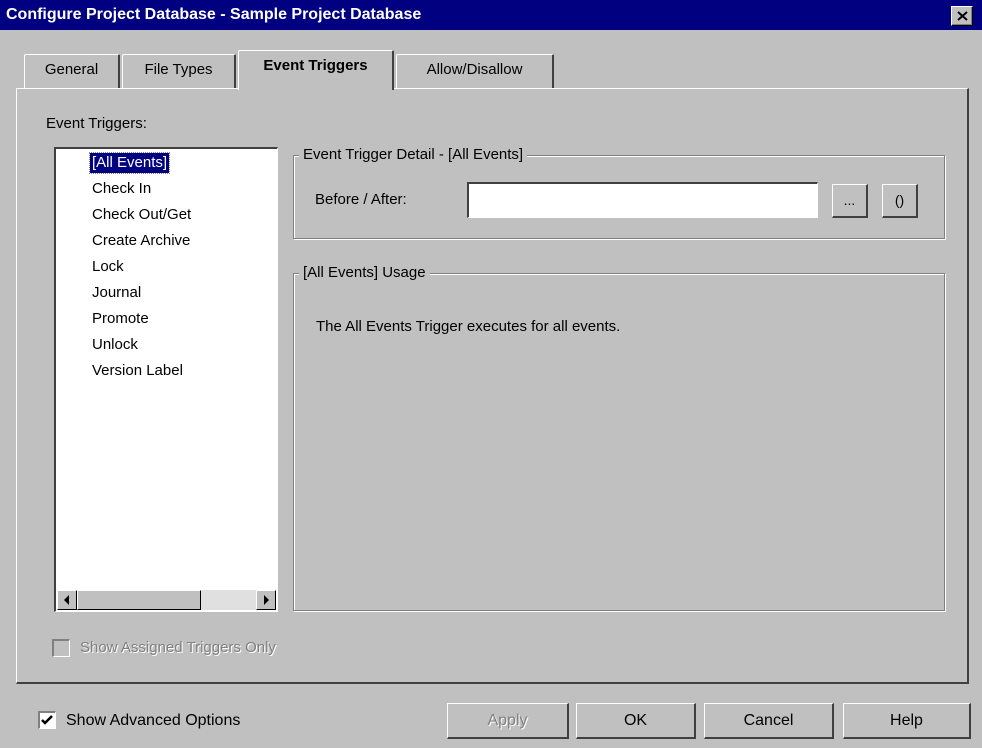 The image size is (982, 748). I want to click on ok-button-label: OK, so click(635, 720).